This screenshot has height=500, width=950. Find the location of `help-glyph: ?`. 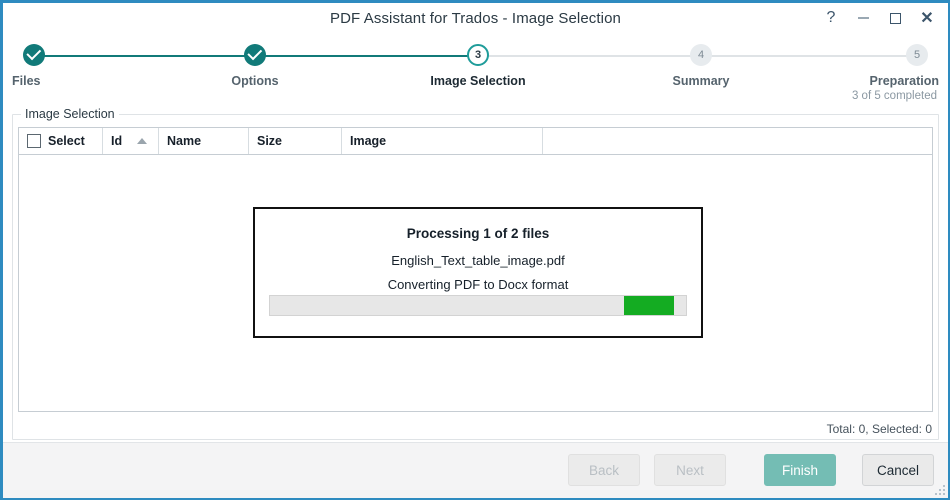

help-glyph: ? is located at coordinates (831, 17).